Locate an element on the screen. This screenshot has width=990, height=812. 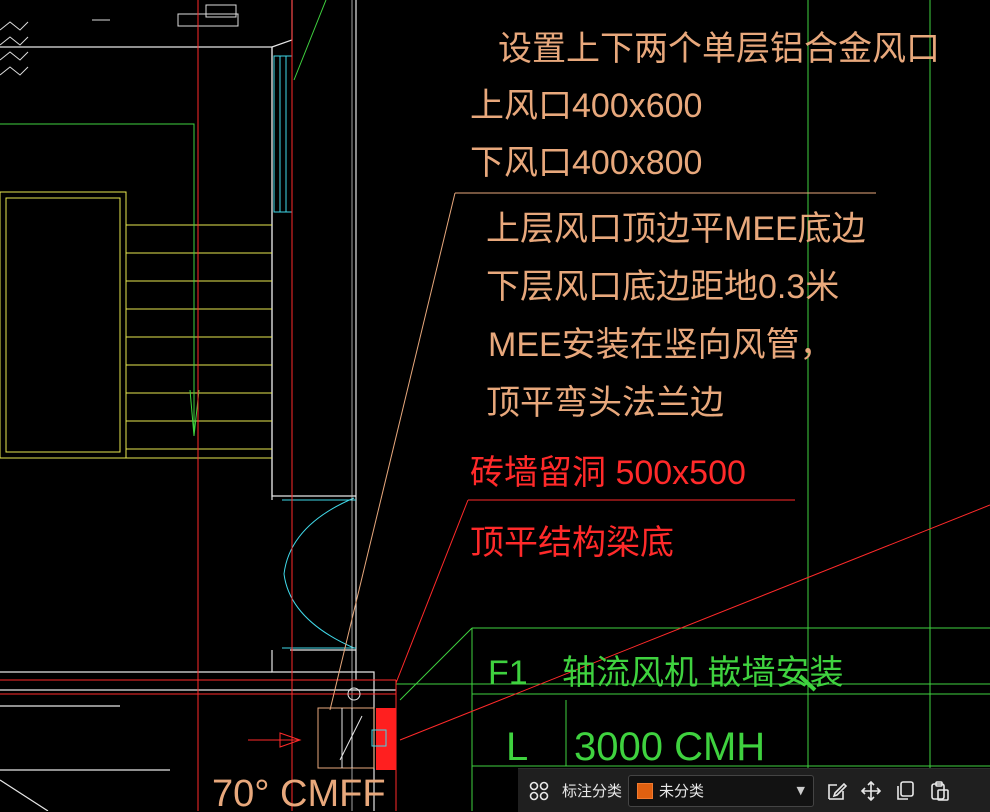
note-4: 上层风口顶边平MEE底边 is located at coordinates (676, 229).